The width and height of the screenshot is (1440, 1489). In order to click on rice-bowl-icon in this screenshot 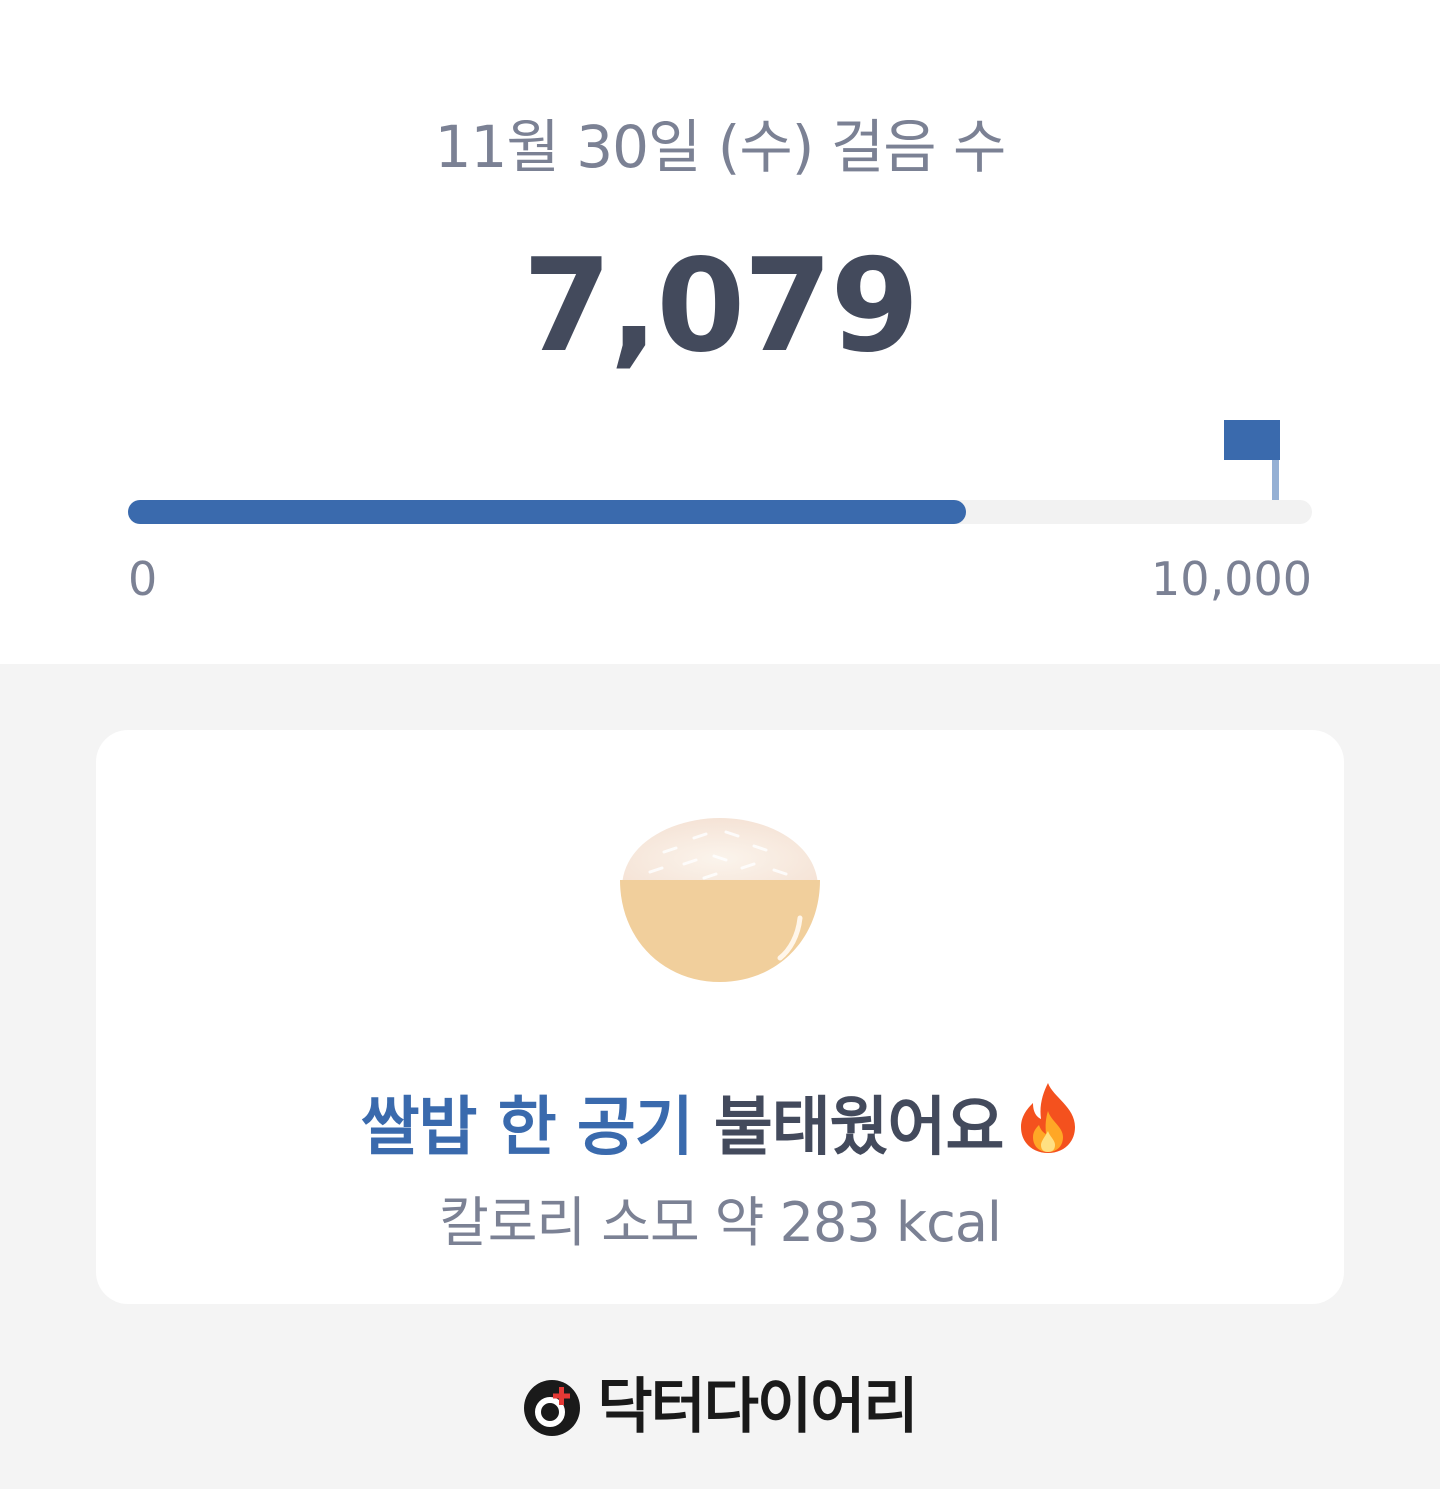, I will do `click(720, 900)`.